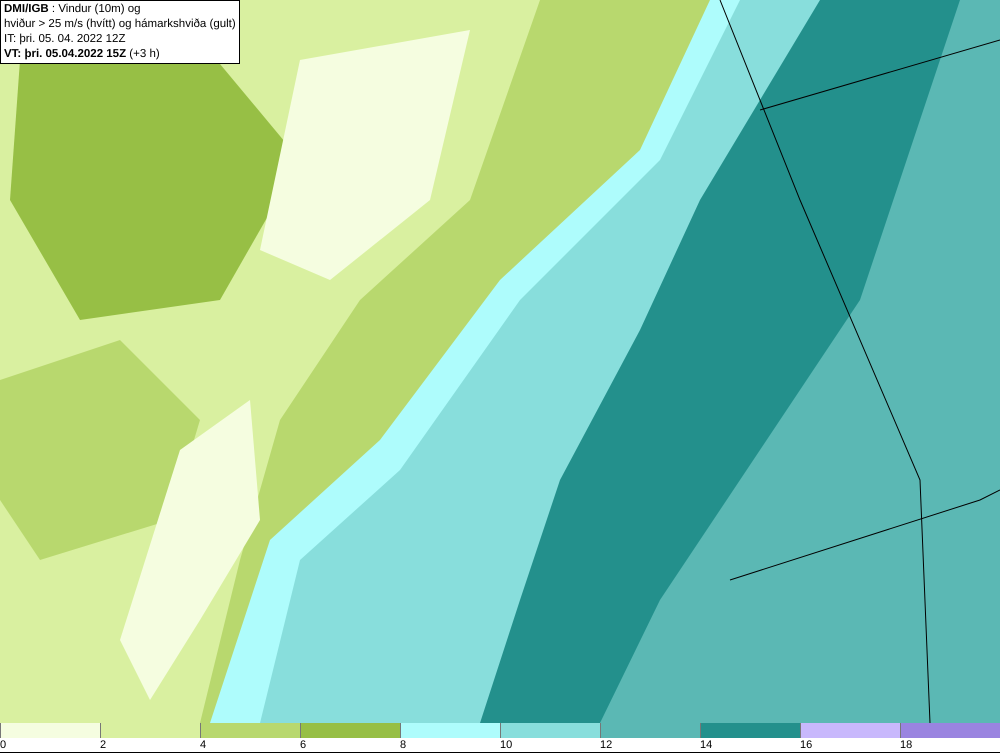 Image resolution: width=1000 pixels, height=753 pixels. I want to click on scale-label: 14, so click(706, 745).